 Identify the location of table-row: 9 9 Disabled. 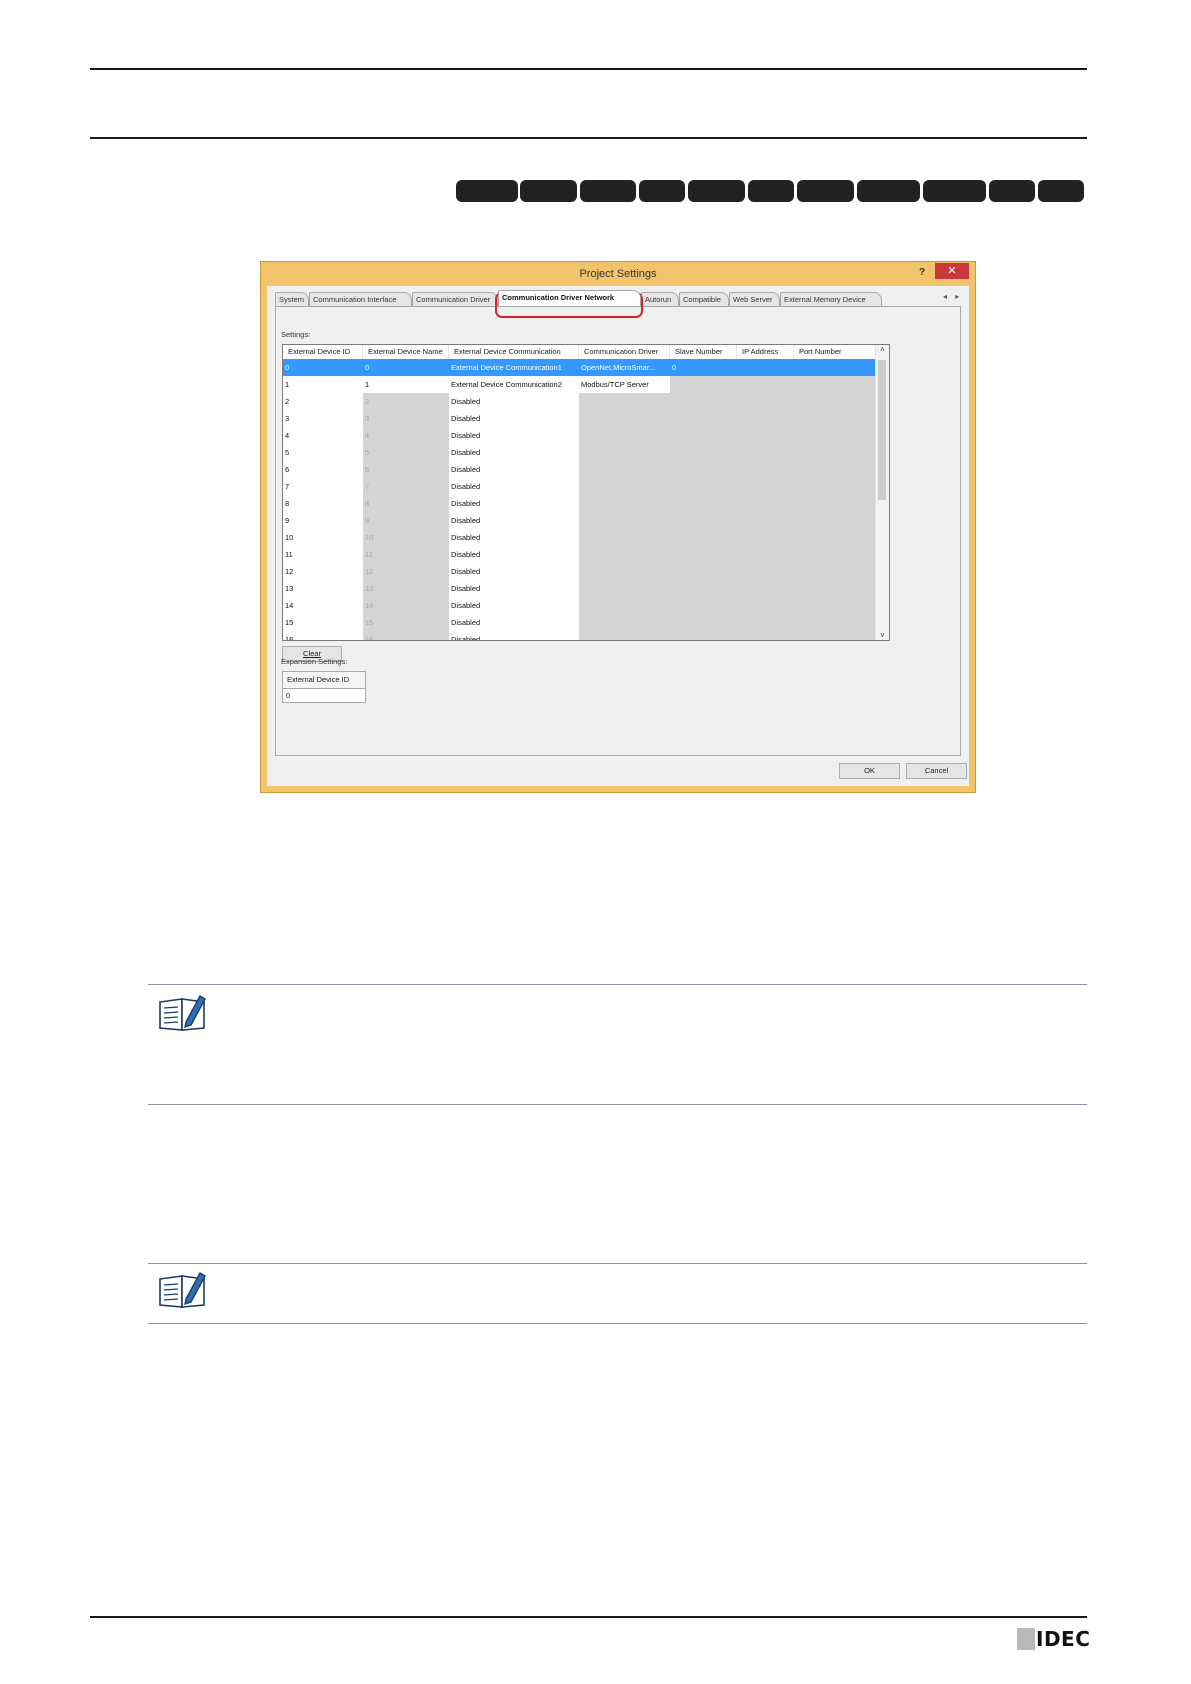
(580, 520).